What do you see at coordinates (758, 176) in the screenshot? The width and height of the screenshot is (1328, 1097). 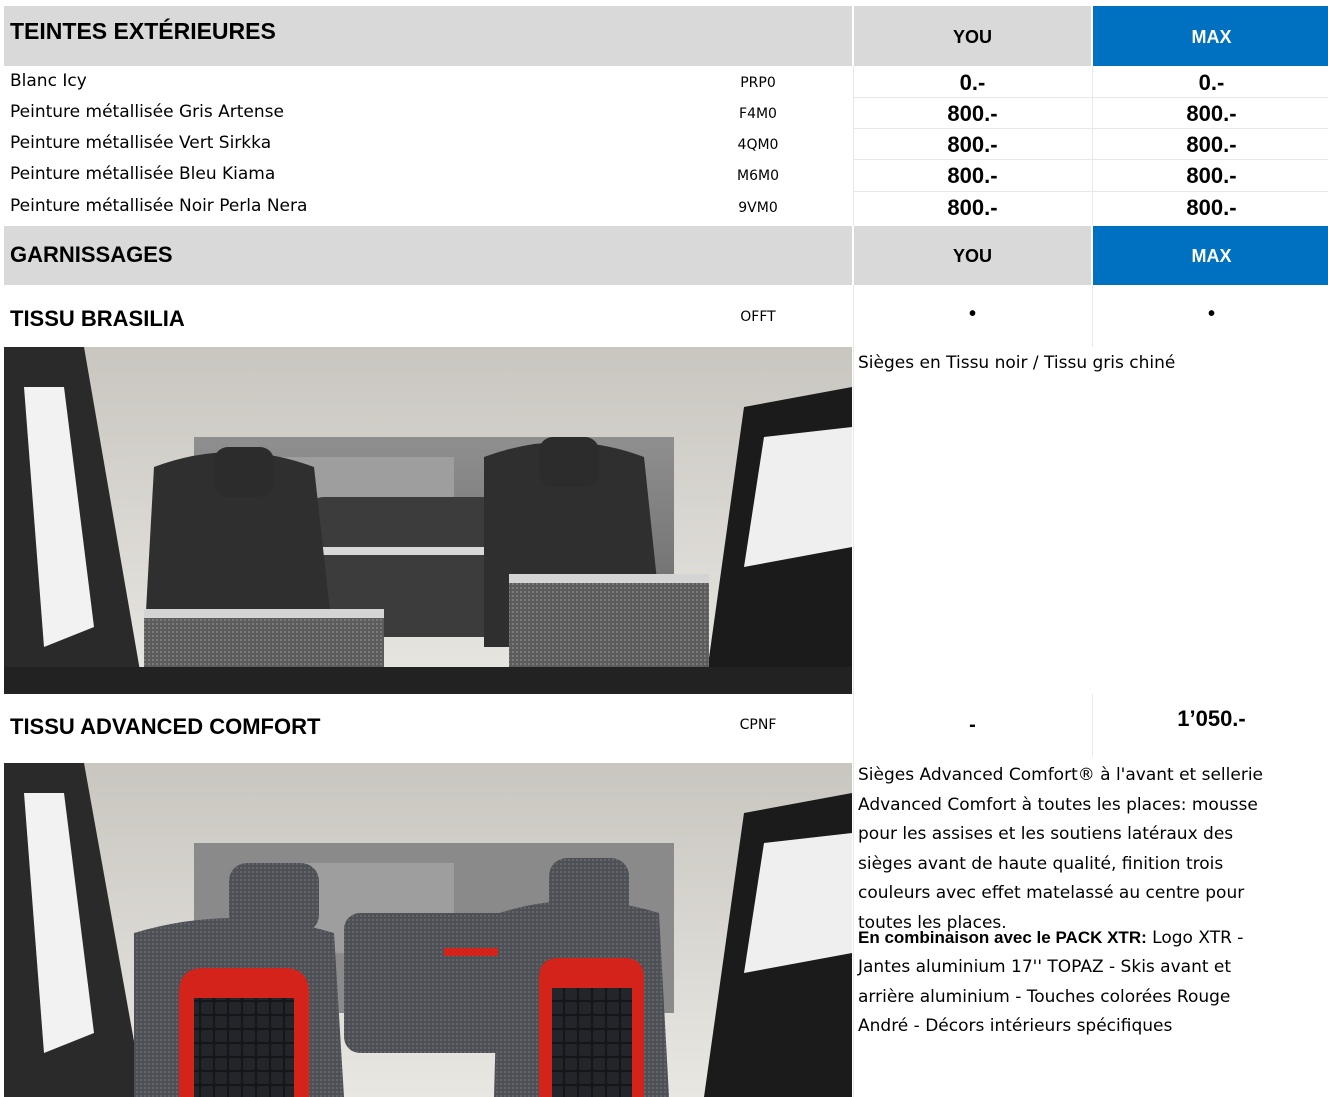 I see `color-code: M6M0` at bounding box center [758, 176].